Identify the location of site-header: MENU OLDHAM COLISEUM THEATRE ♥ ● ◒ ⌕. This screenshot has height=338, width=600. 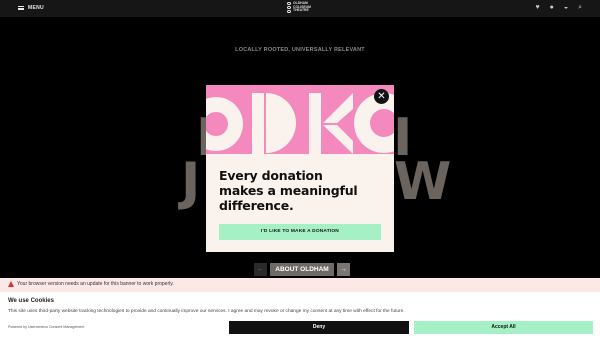
(300, 8).